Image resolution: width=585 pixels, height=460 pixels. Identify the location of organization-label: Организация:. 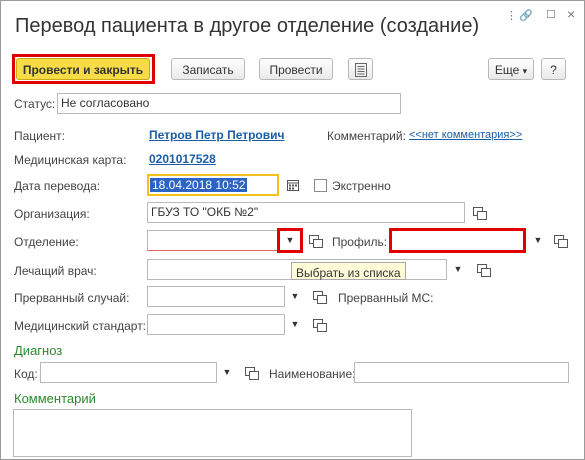
(52, 214).